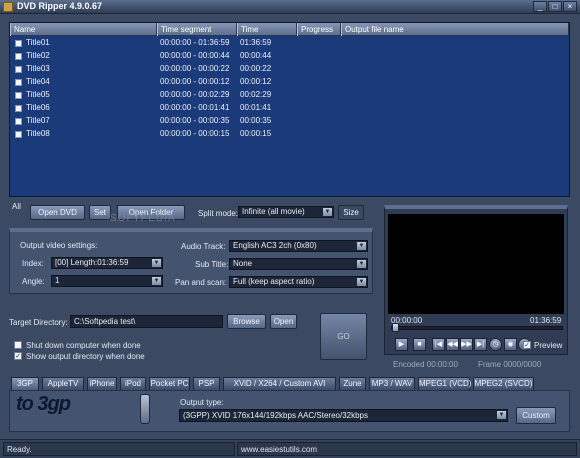  I want to click on play-icon: ▶, so click(401, 344).